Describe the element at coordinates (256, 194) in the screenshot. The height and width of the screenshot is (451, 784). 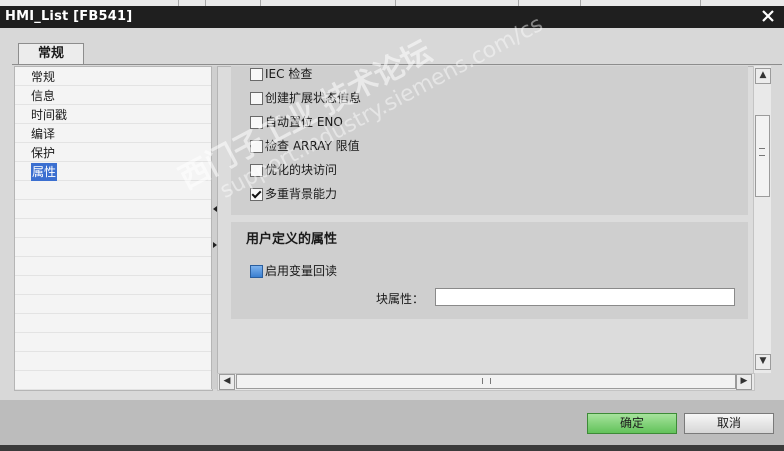
I see `multi-instance-checkbox` at that location.